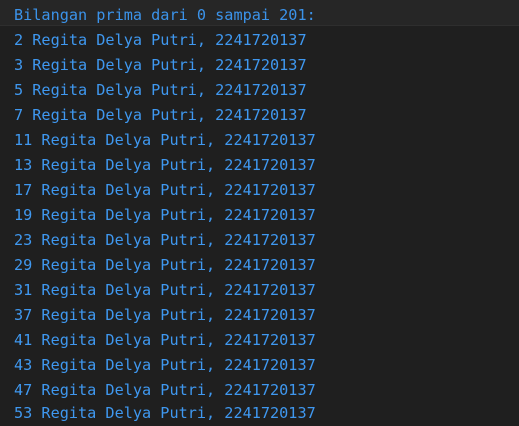 This screenshot has width=519, height=426. Describe the element at coordinates (165, 140) in the screenshot. I see `output-line: 11 Regita Delya Putri, 2241720137` at that location.